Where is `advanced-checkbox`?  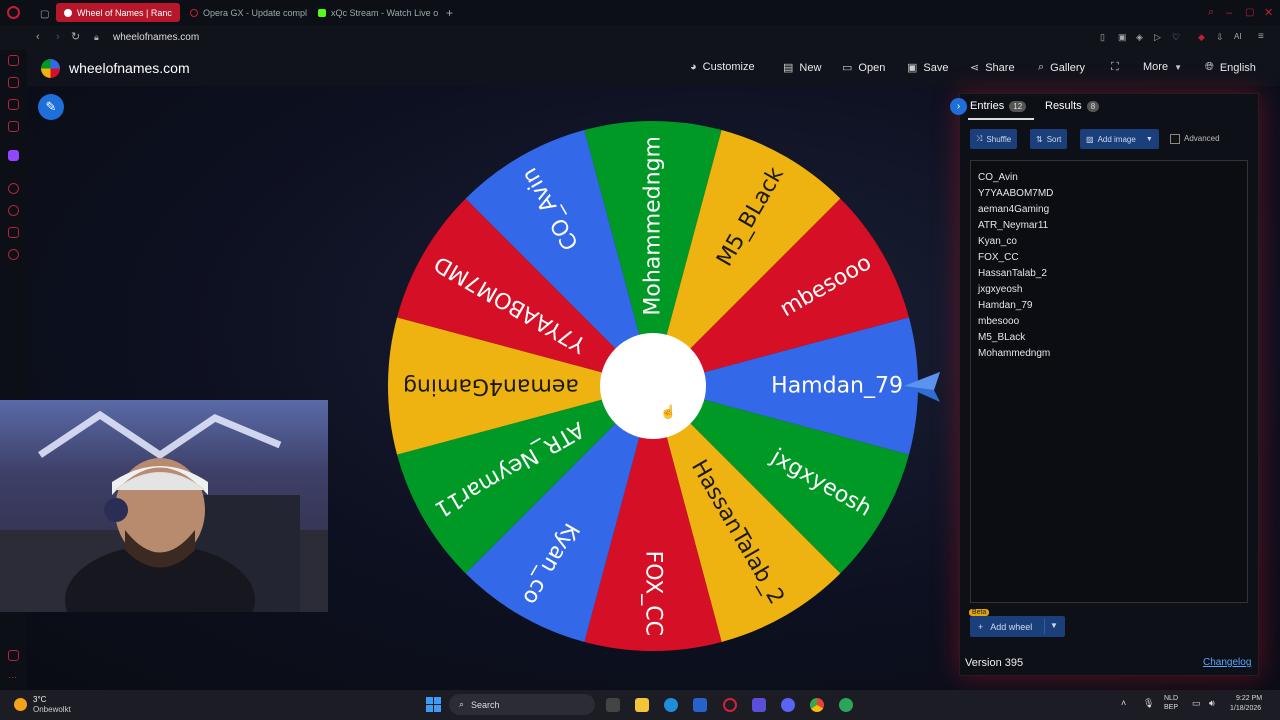 advanced-checkbox is located at coordinates (1175, 139).